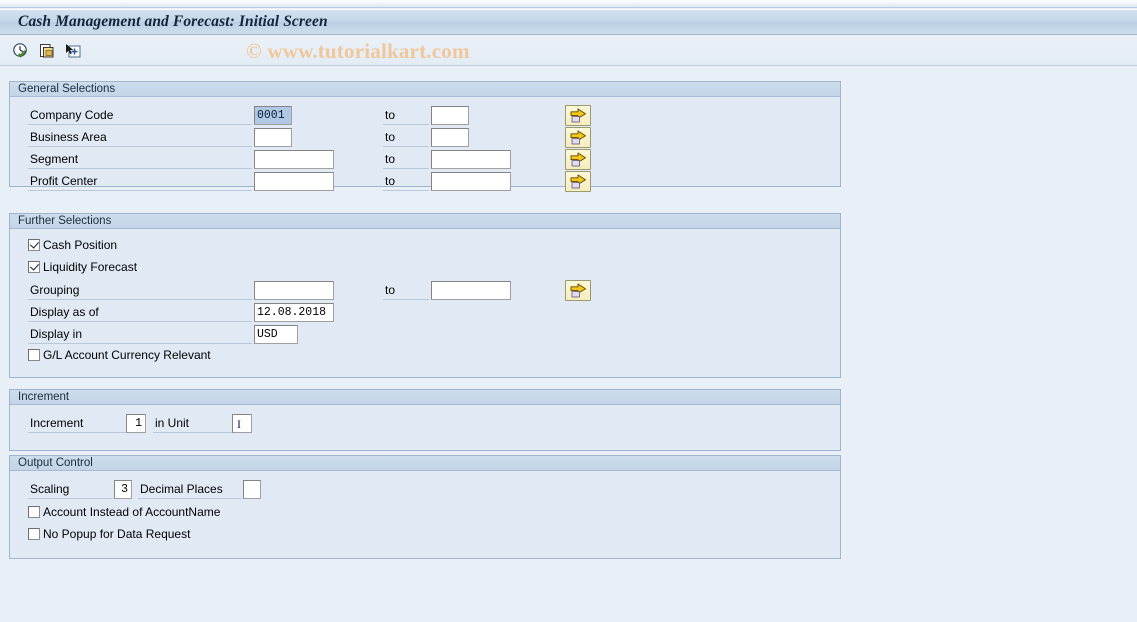  Describe the element at coordinates (425, 221) in the screenshot. I see `group-further-selections-title: Further Selections` at that location.